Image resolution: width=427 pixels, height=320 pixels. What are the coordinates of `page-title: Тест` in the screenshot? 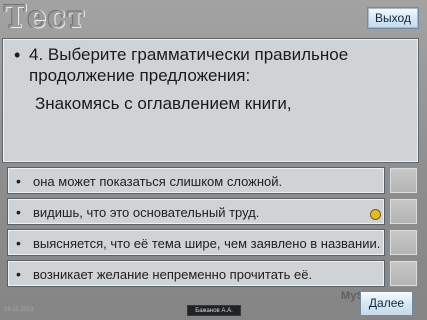 It's located at (45, 17).